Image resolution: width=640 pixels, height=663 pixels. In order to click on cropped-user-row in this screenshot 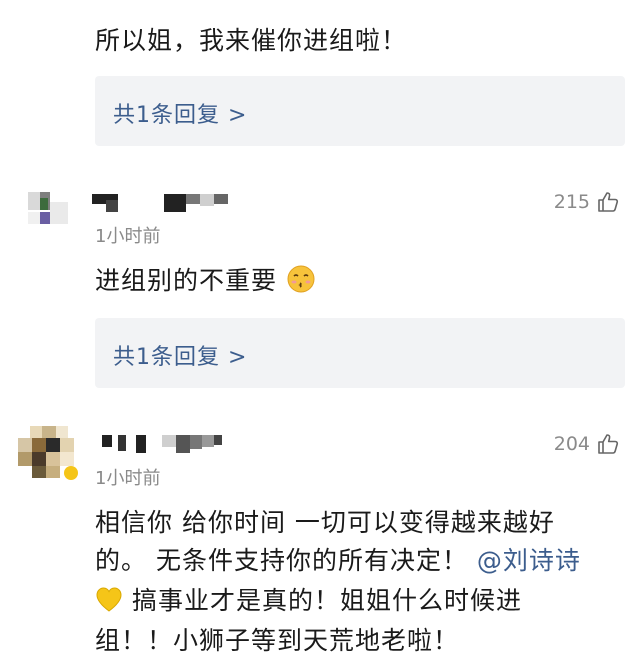, I will do `click(120, 2)`.